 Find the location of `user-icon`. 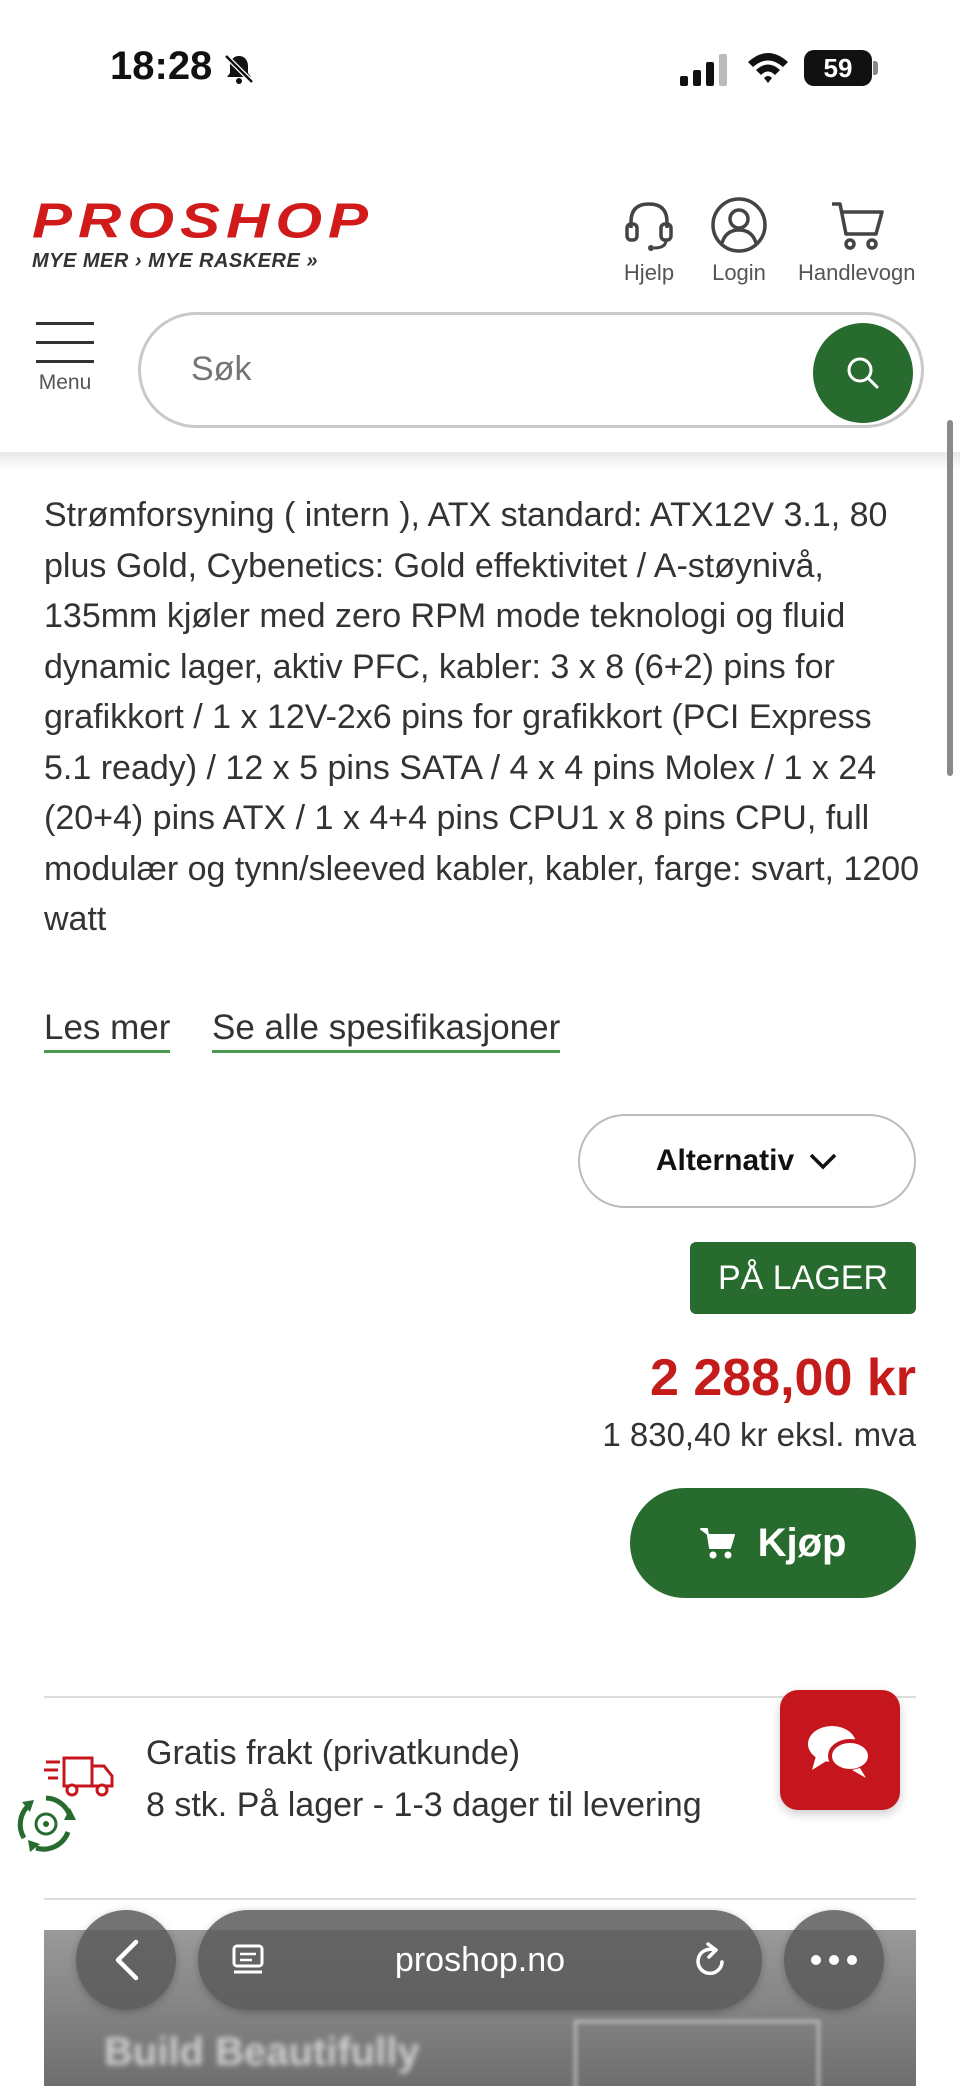

user-icon is located at coordinates (739, 225).